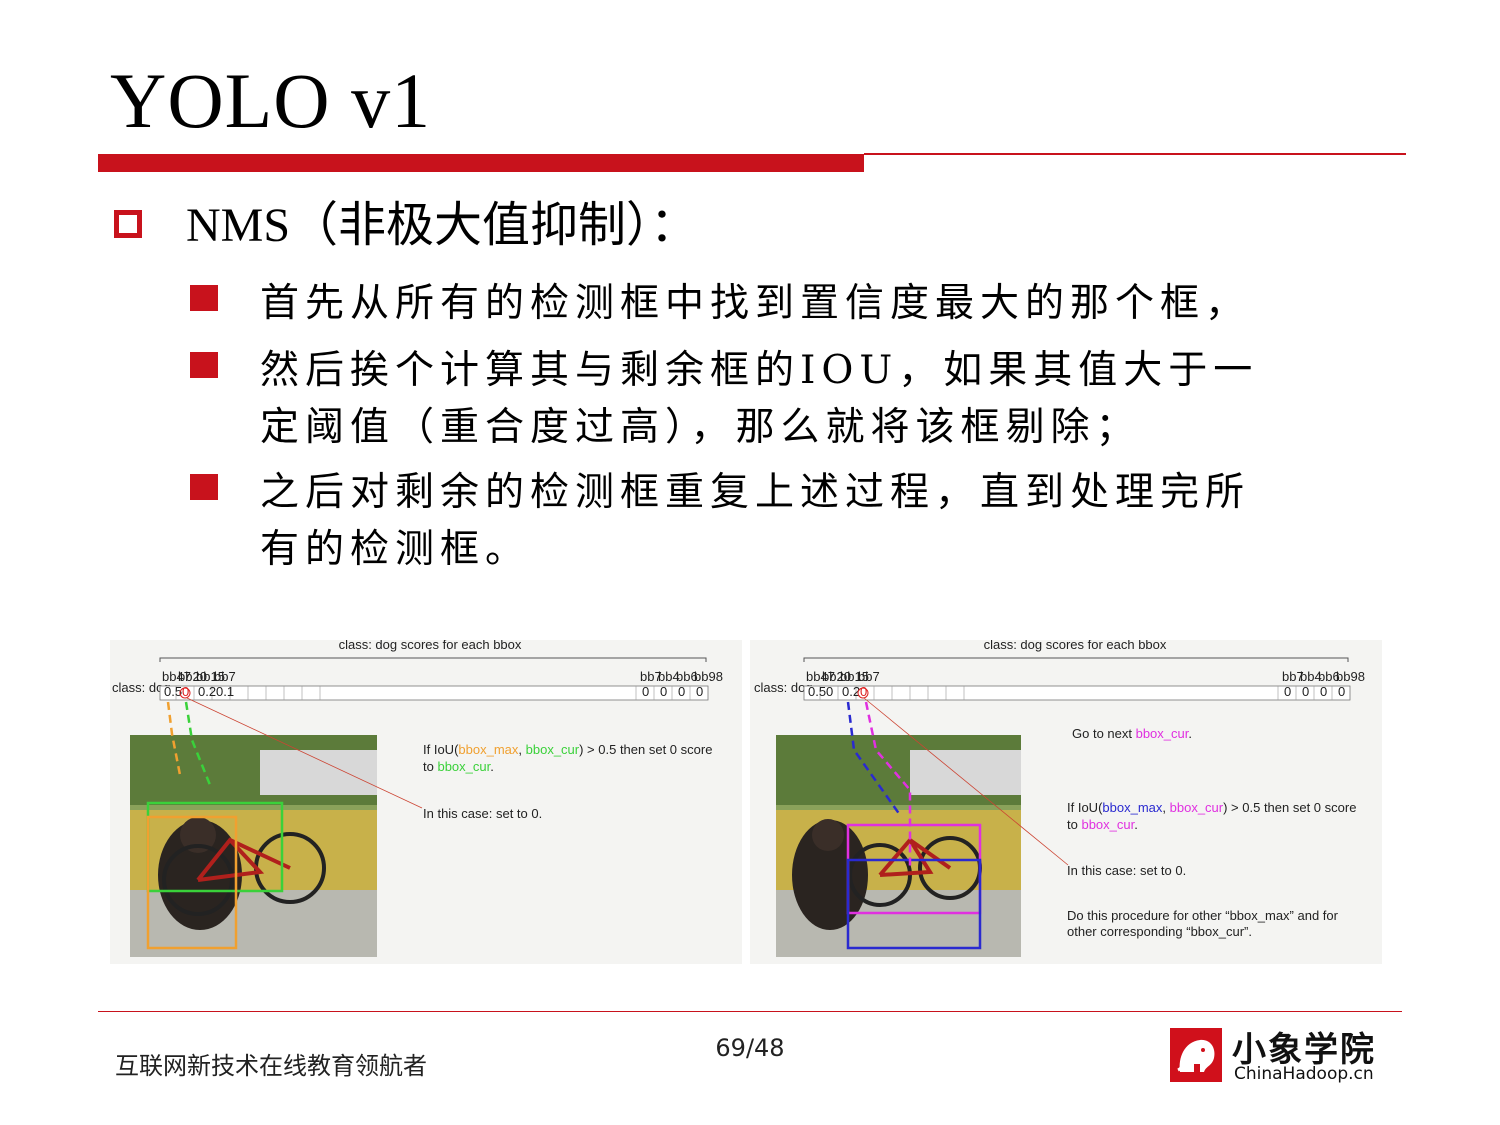  Describe the element at coordinates (755, 303) in the screenshot. I see `bullet-1-line-1: 首先从所有的检测框中找到置信度最大的那个框，` at that location.